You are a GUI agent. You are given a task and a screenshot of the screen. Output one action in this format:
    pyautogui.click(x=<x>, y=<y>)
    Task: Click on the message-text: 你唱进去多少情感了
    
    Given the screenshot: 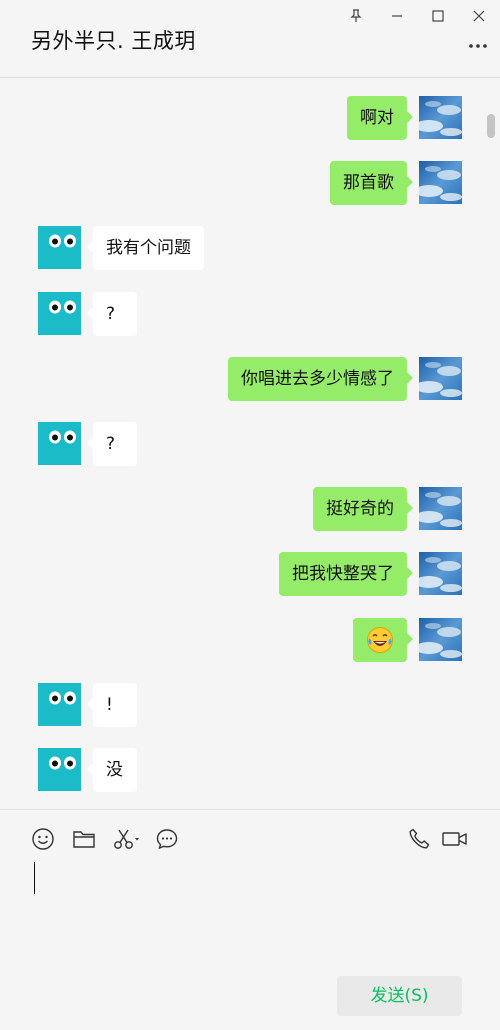 What is the action you would take?
    pyautogui.click(x=317, y=378)
    